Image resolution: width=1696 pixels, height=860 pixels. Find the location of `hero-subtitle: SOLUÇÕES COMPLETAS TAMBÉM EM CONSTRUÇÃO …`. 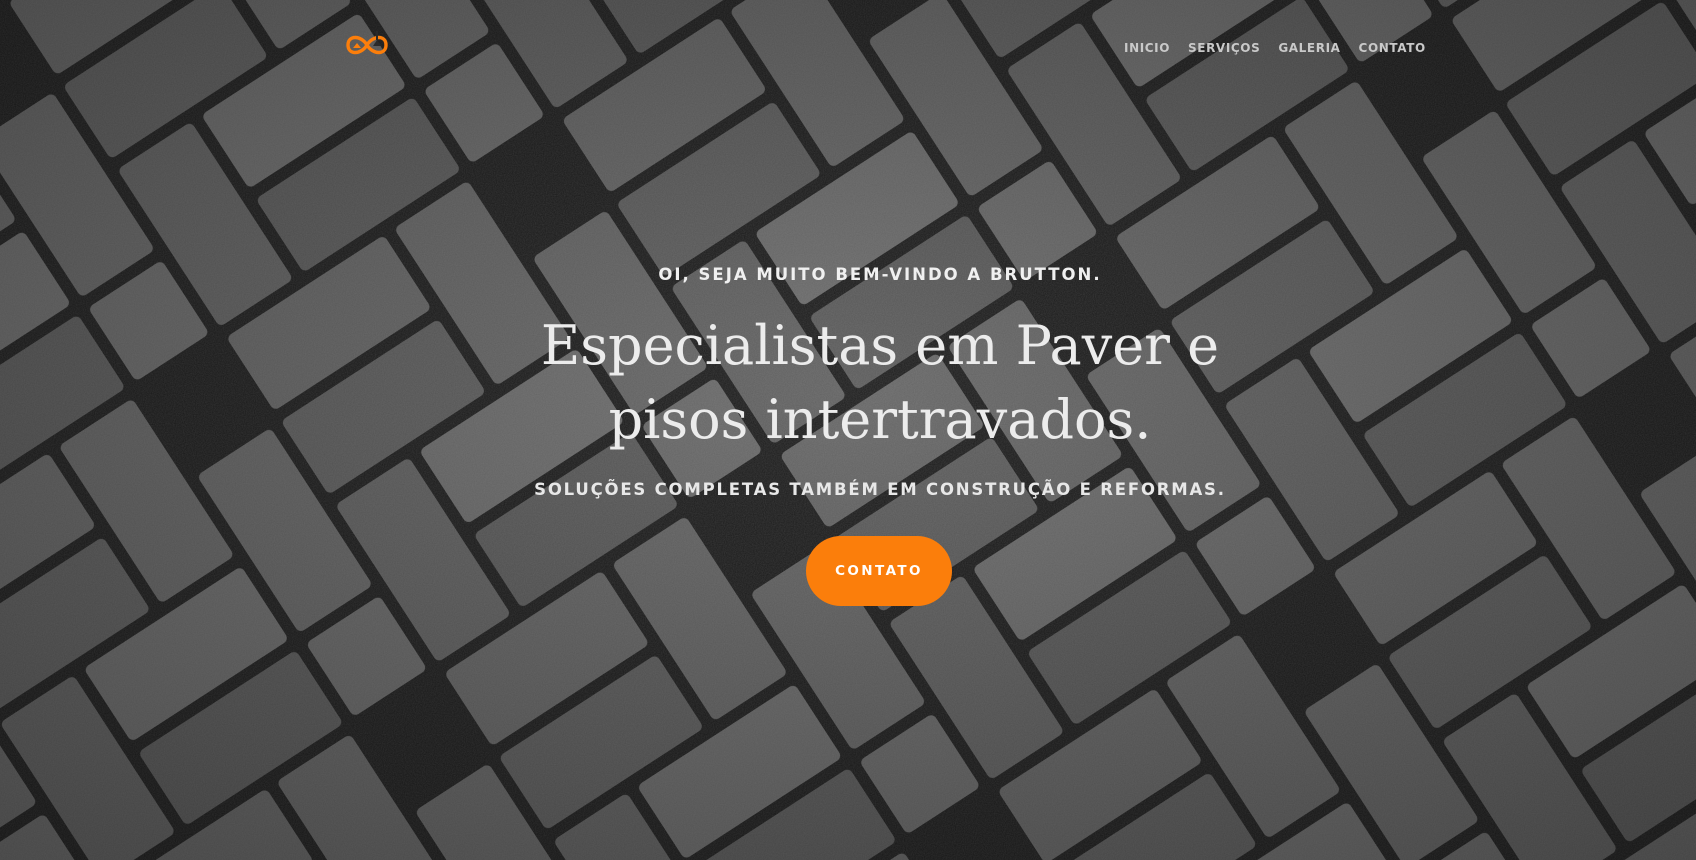

hero-subtitle: SOLUÇÕES COMPLETAS TAMBÉM EM CONSTRUÇÃO … is located at coordinates (880, 489).